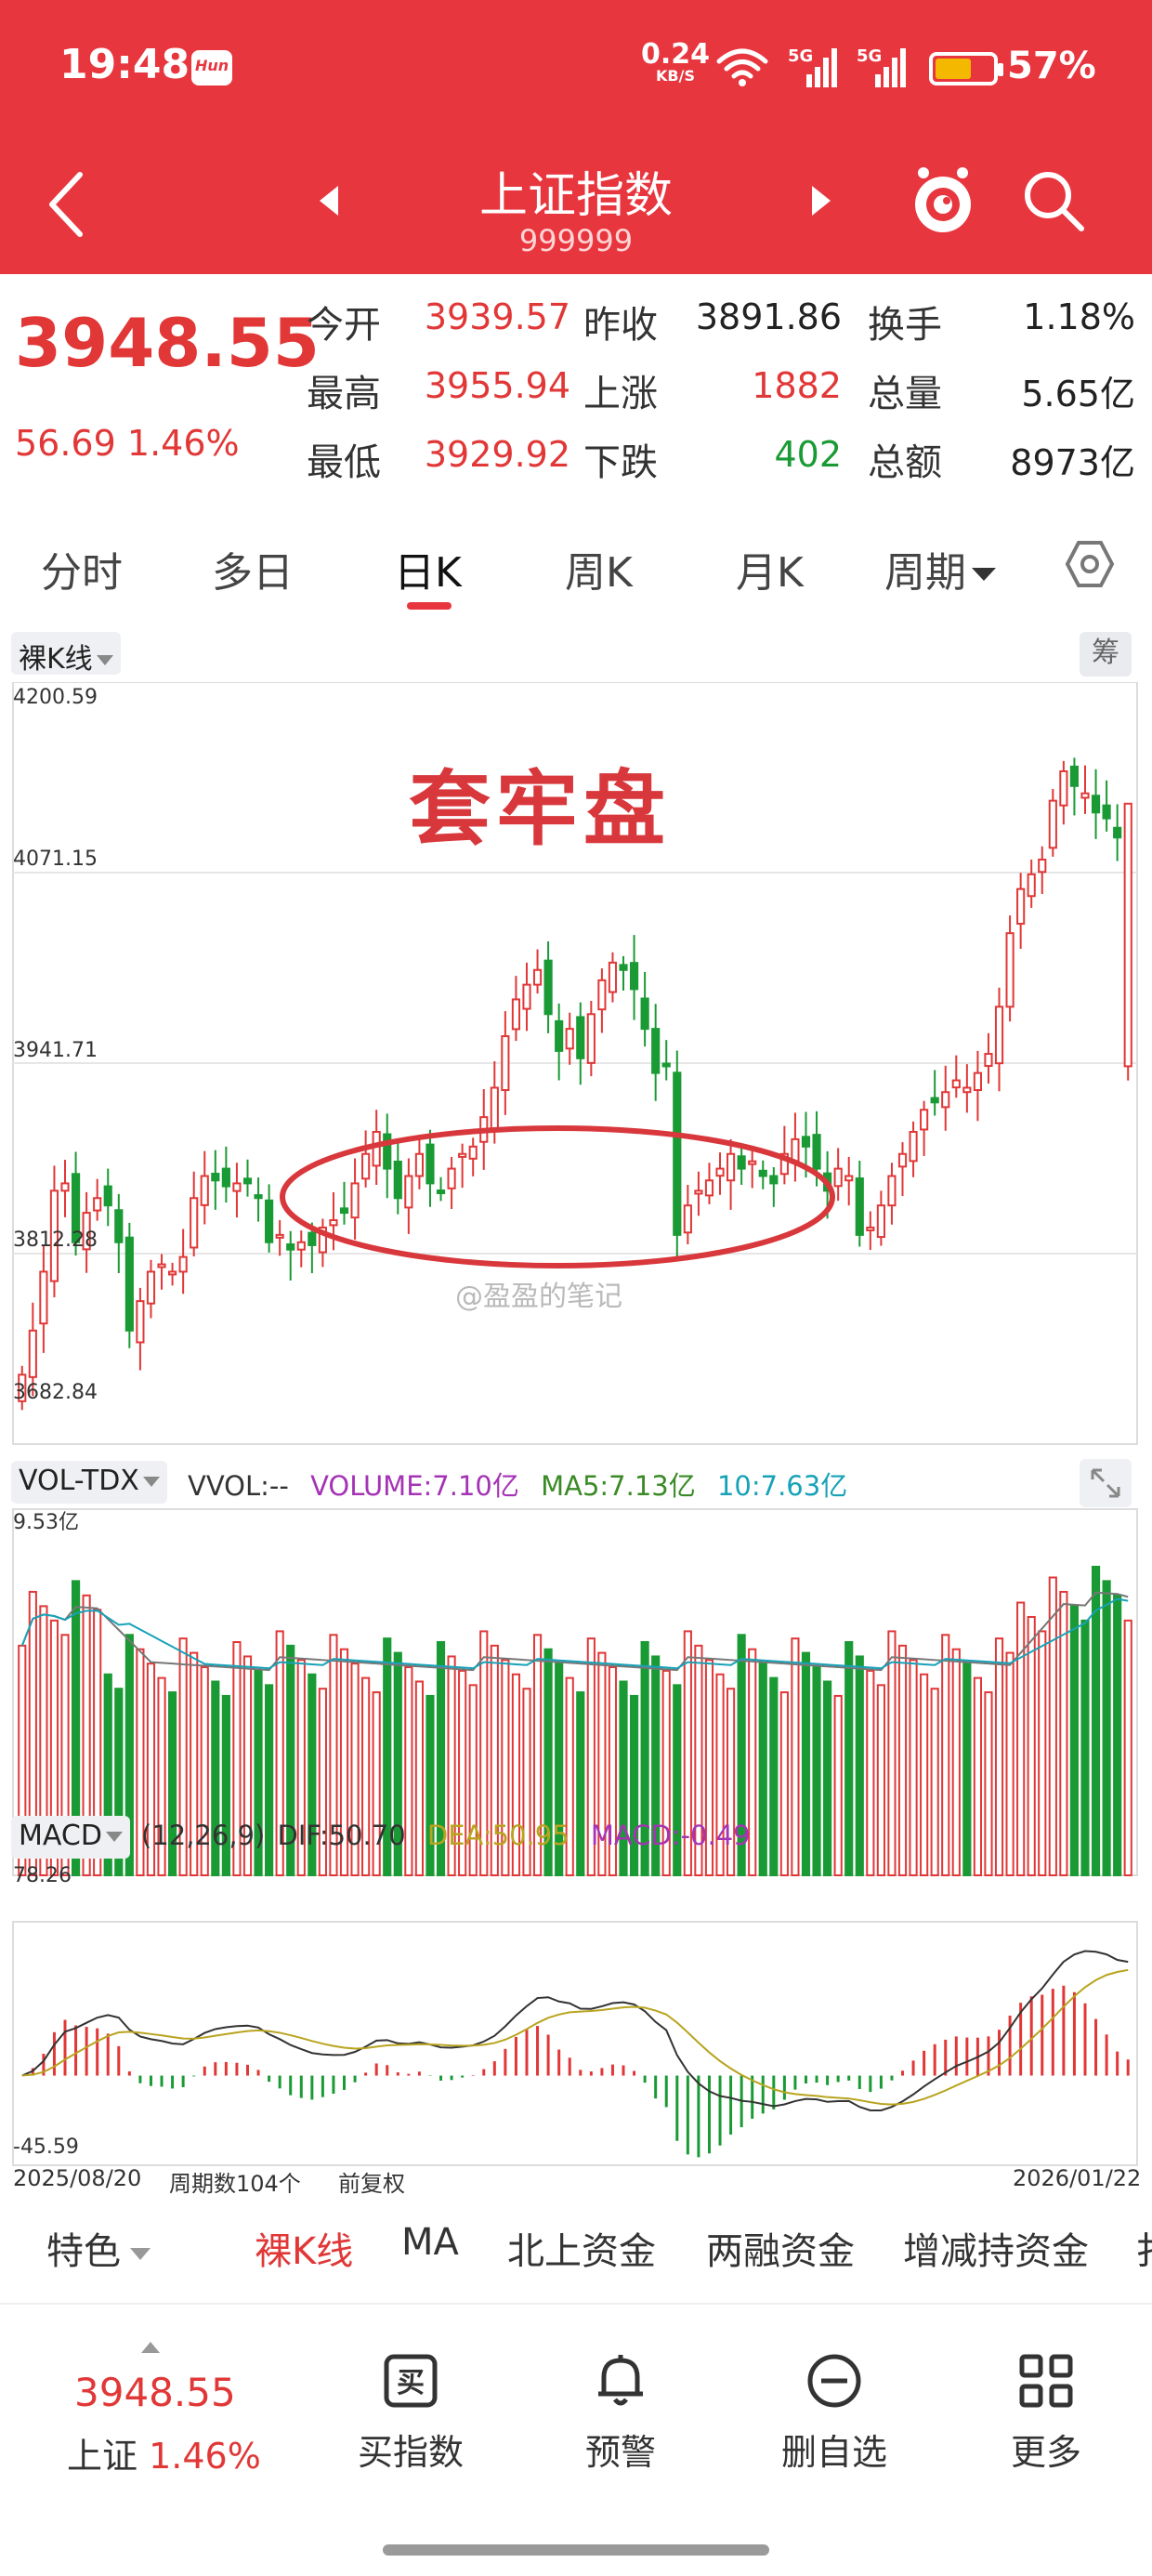 This screenshot has height=2576, width=1152. What do you see at coordinates (155, 2392) in the screenshot?
I see `bottom-price: 3948.55` at bounding box center [155, 2392].